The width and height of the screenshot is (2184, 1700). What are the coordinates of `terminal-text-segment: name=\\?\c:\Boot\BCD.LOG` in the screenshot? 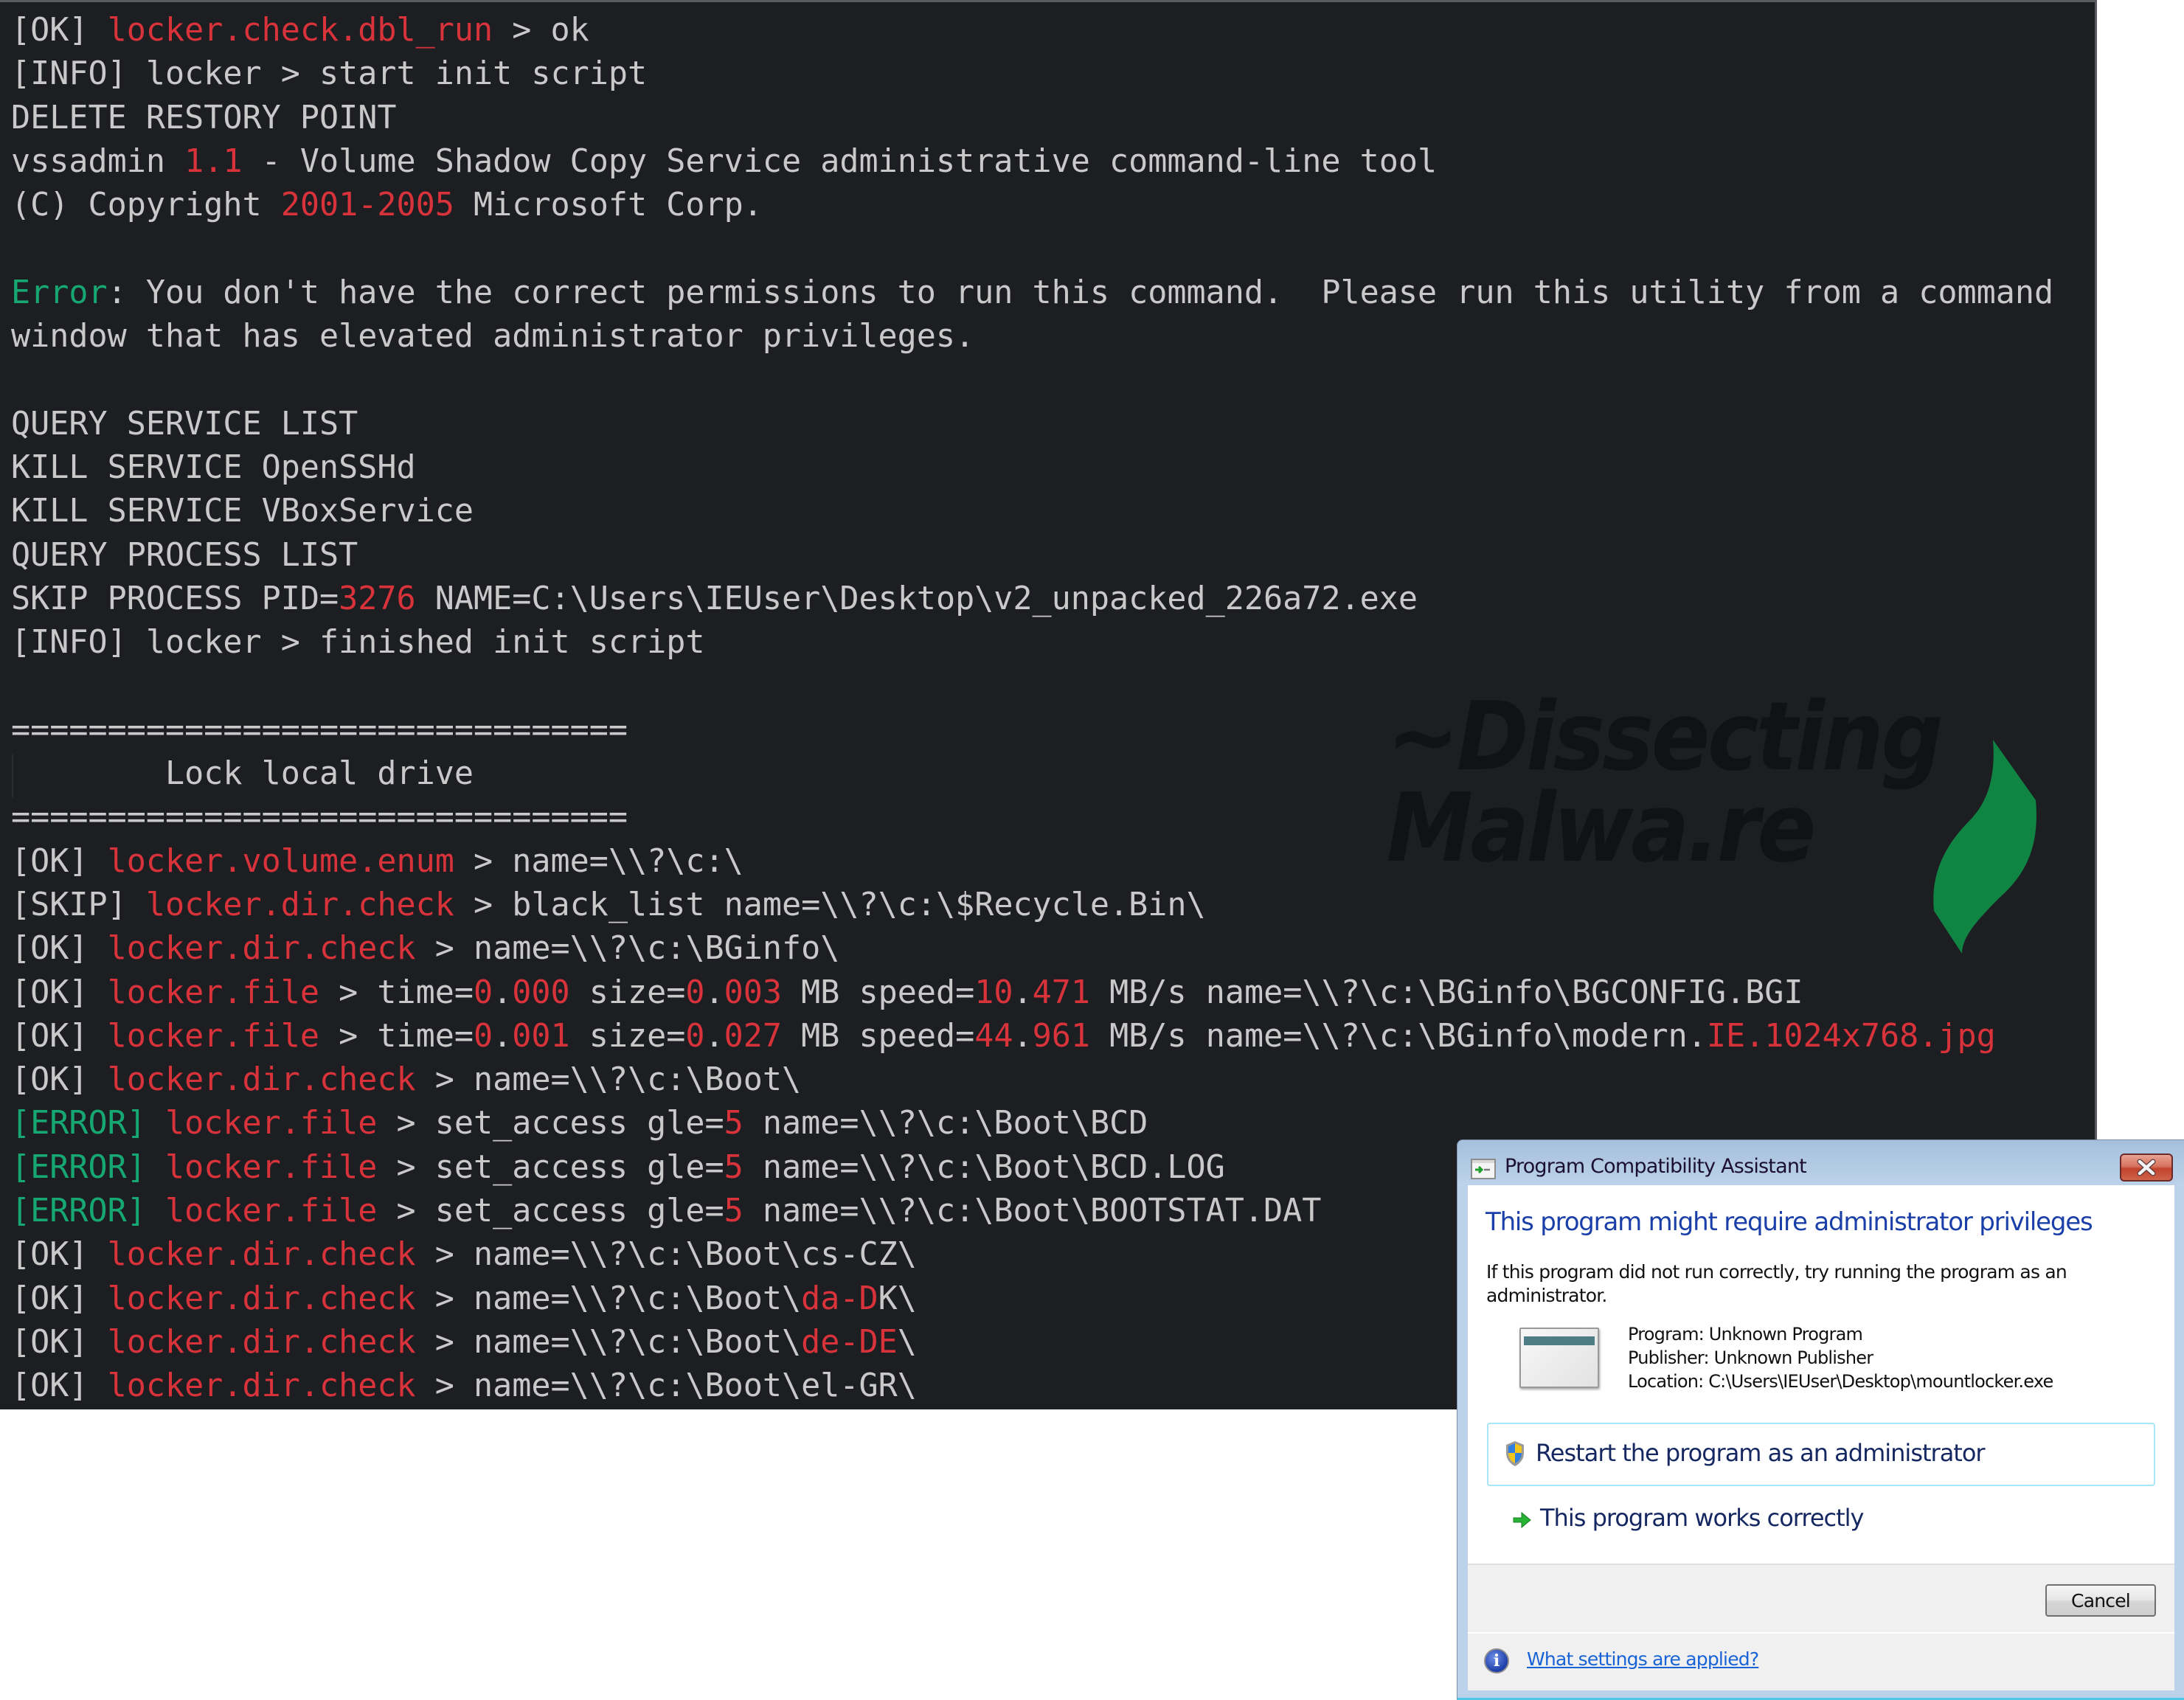 It's located at (984, 1167).